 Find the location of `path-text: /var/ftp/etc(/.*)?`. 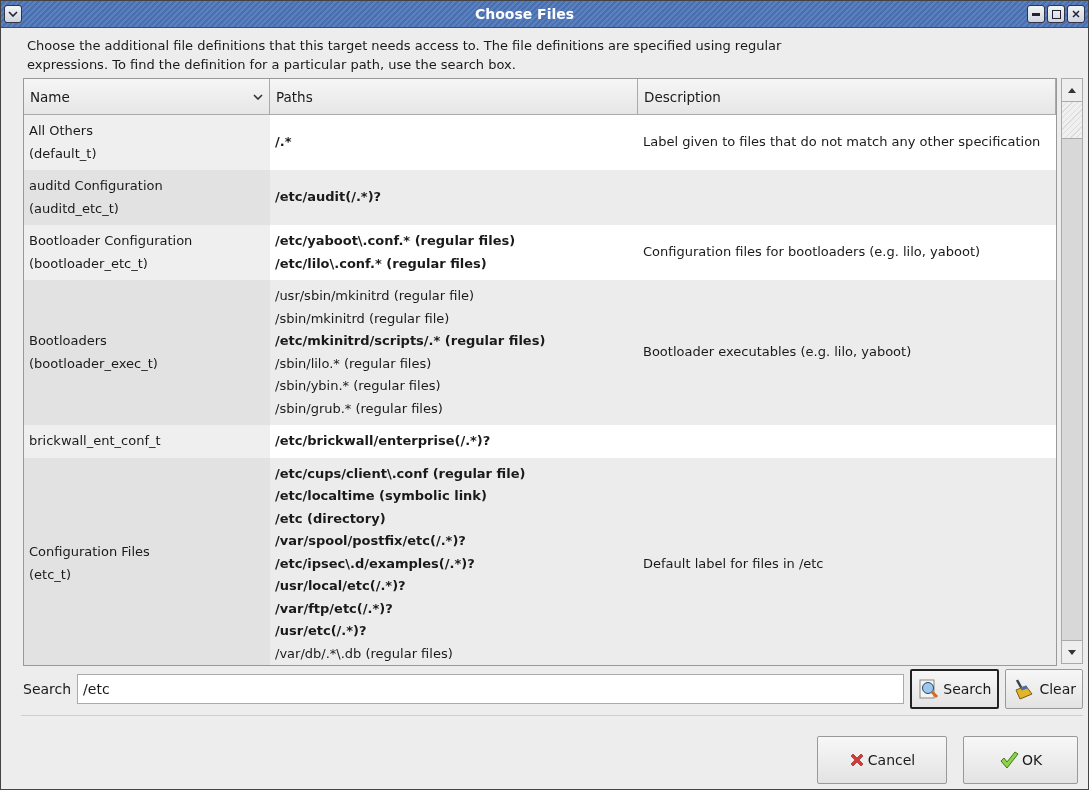

path-text: /var/ftp/etc(/.*)? is located at coordinates (334, 608).